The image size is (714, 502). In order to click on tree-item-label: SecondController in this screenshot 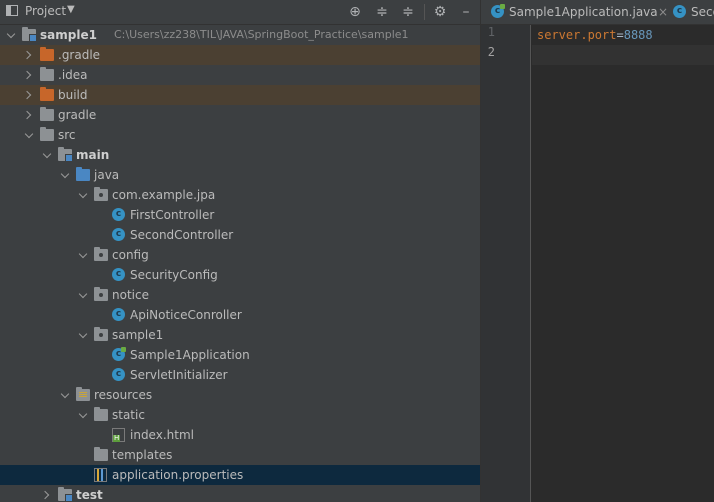, I will do `click(182, 235)`.